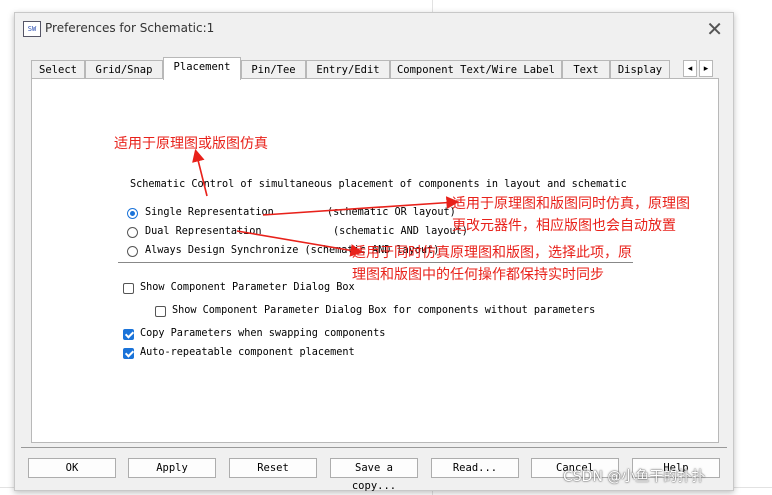 This screenshot has height=495, width=772. I want to click on tab-display: Display, so click(640, 69).